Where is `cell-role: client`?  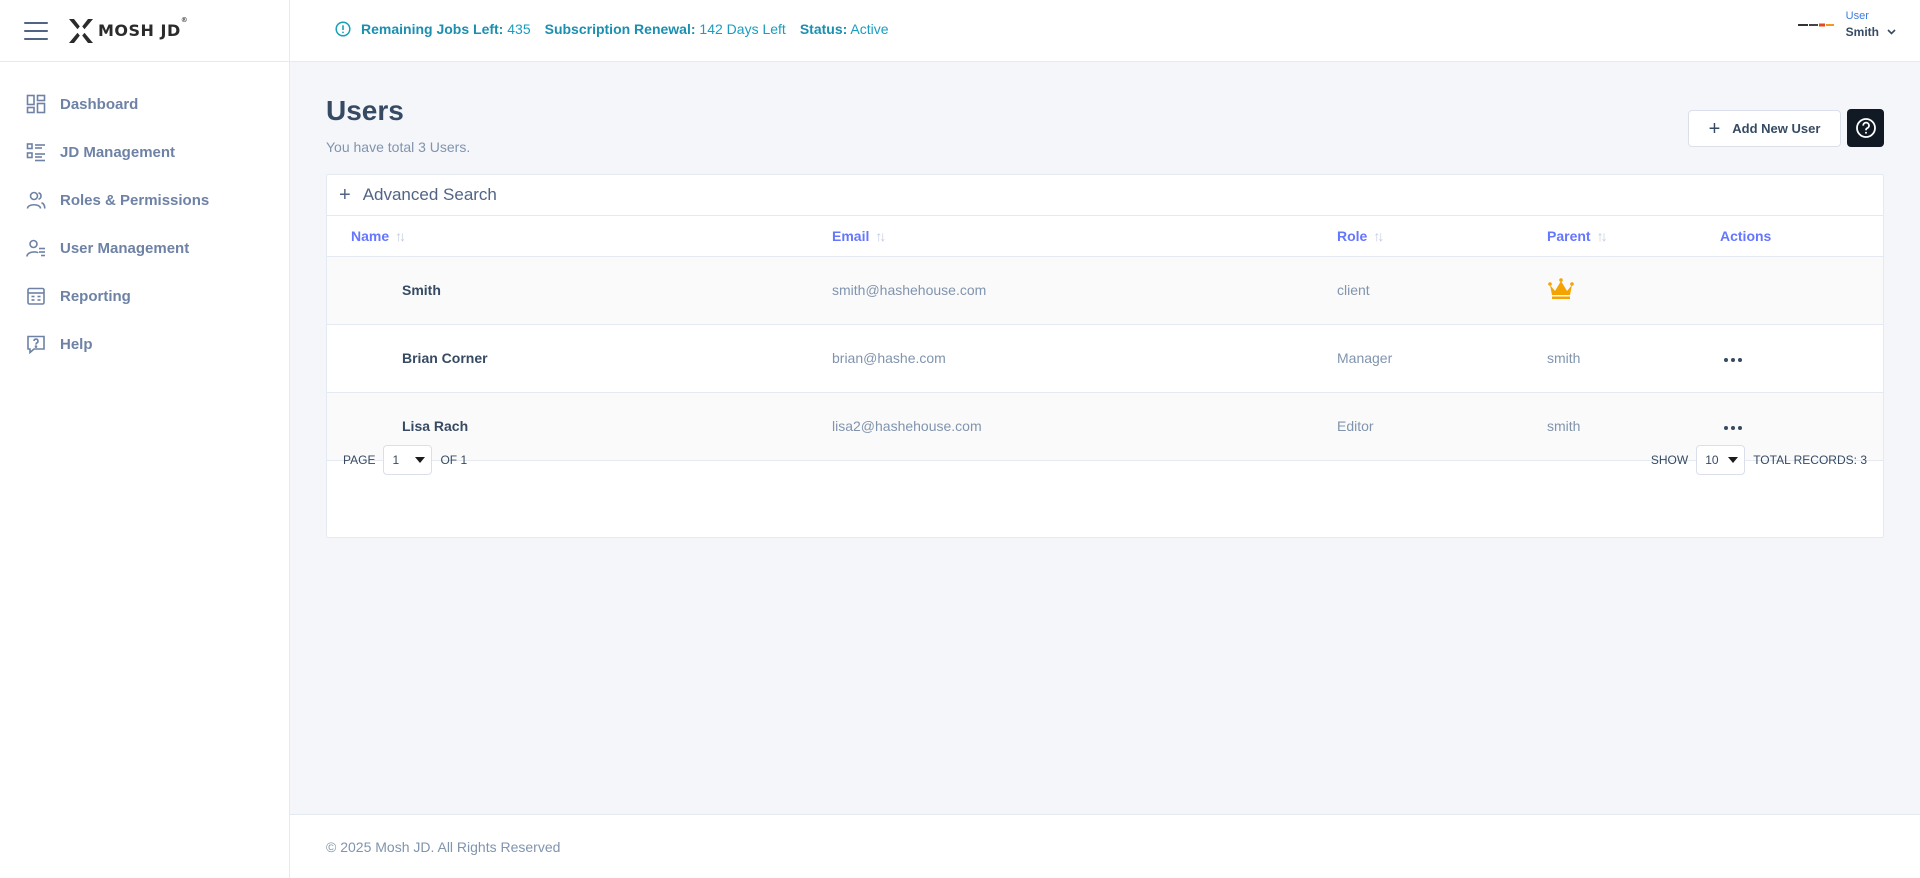
cell-role: client is located at coordinates (1353, 290).